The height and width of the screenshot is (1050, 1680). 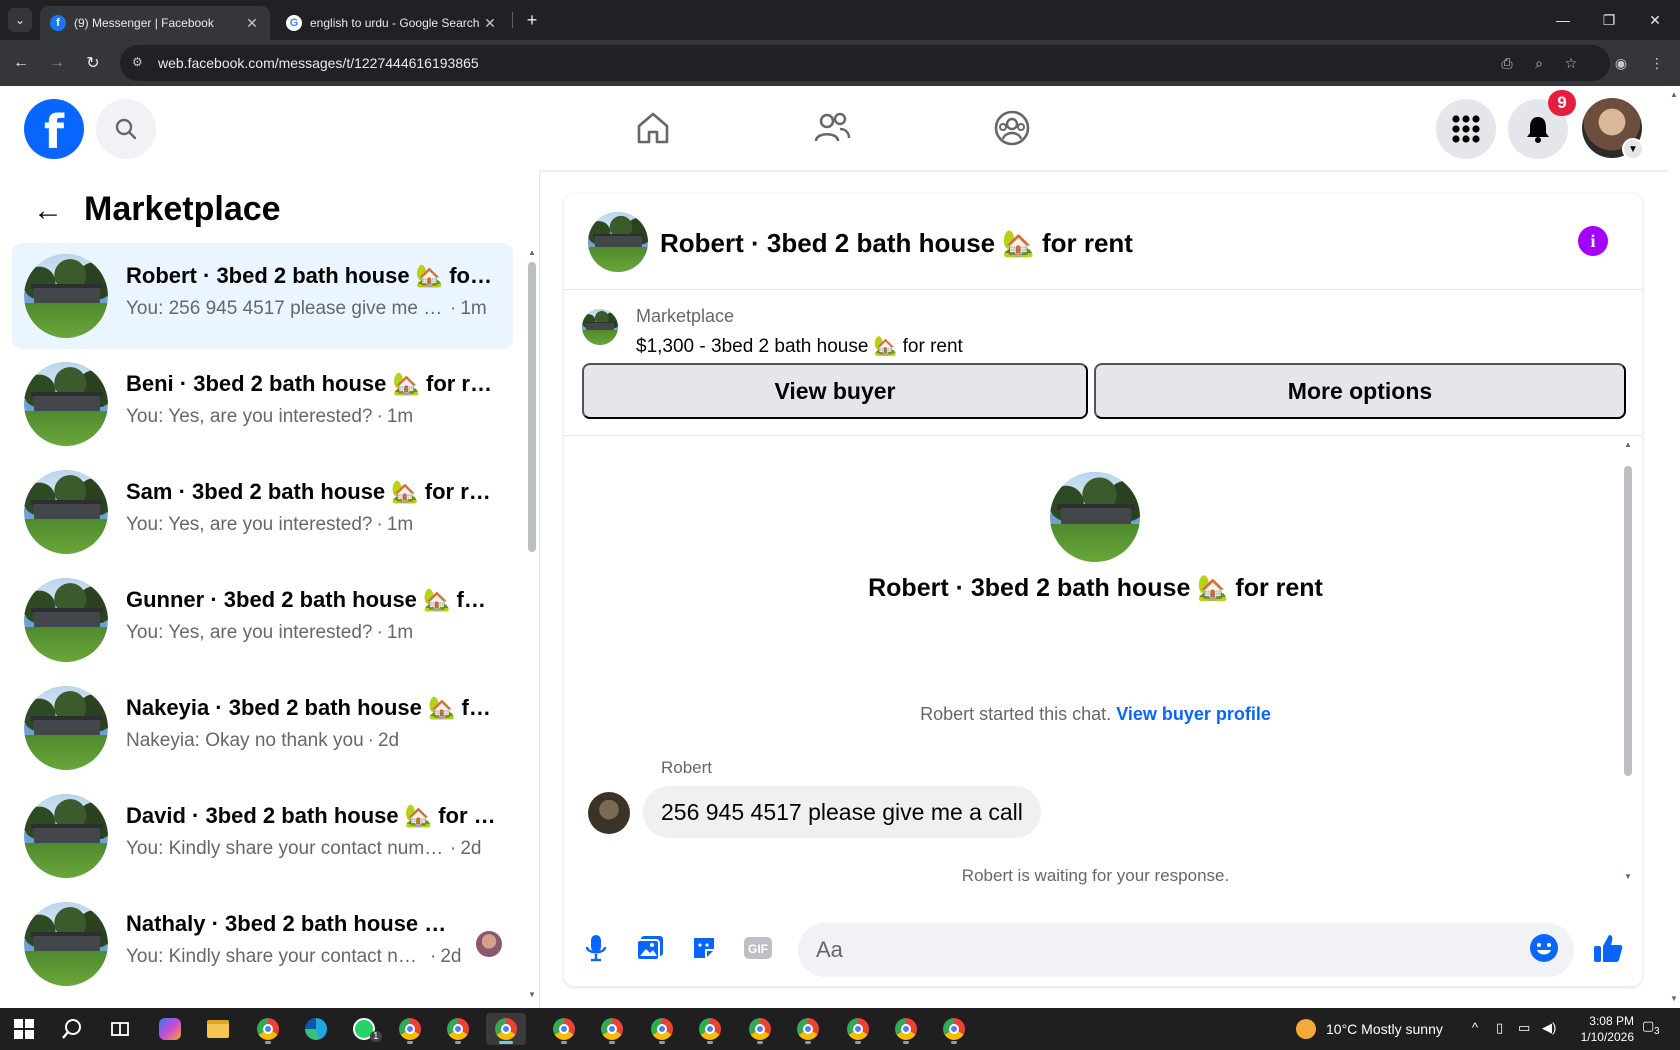 What do you see at coordinates (140, 63) in the screenshot?
I see `site-info-icon: ⚙` at bounding box center [140, 63].